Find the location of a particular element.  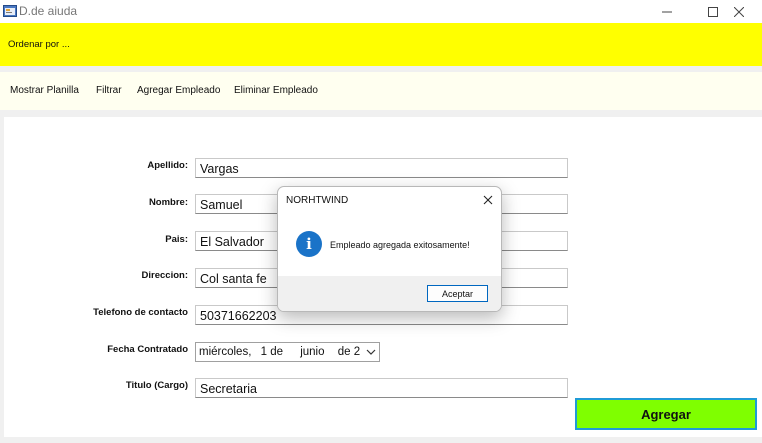

fecha-contratado-label: Fecha Contratado is located at coordinates (147, 349).